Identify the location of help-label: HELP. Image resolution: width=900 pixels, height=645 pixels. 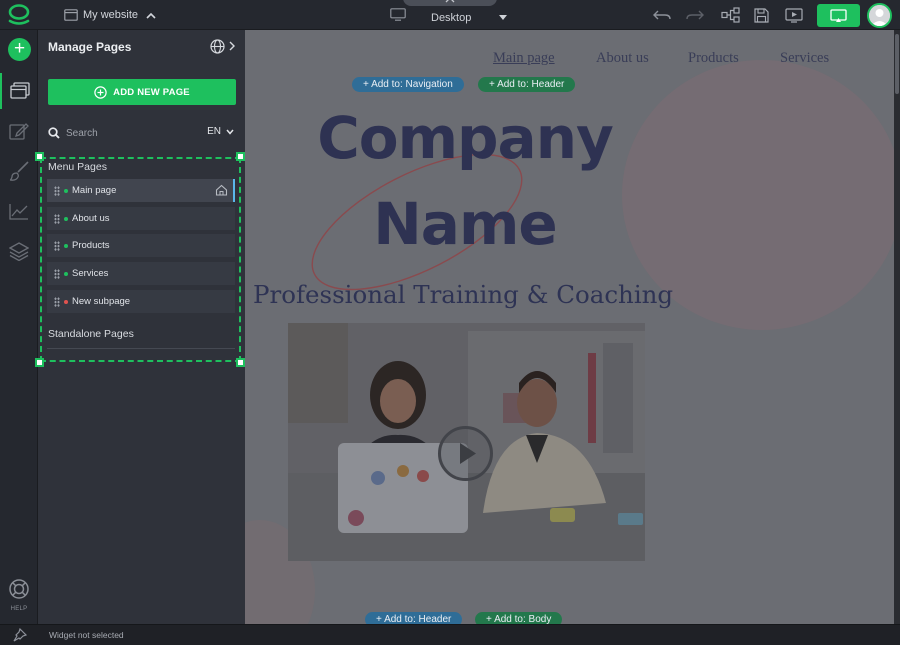
(19, 609).